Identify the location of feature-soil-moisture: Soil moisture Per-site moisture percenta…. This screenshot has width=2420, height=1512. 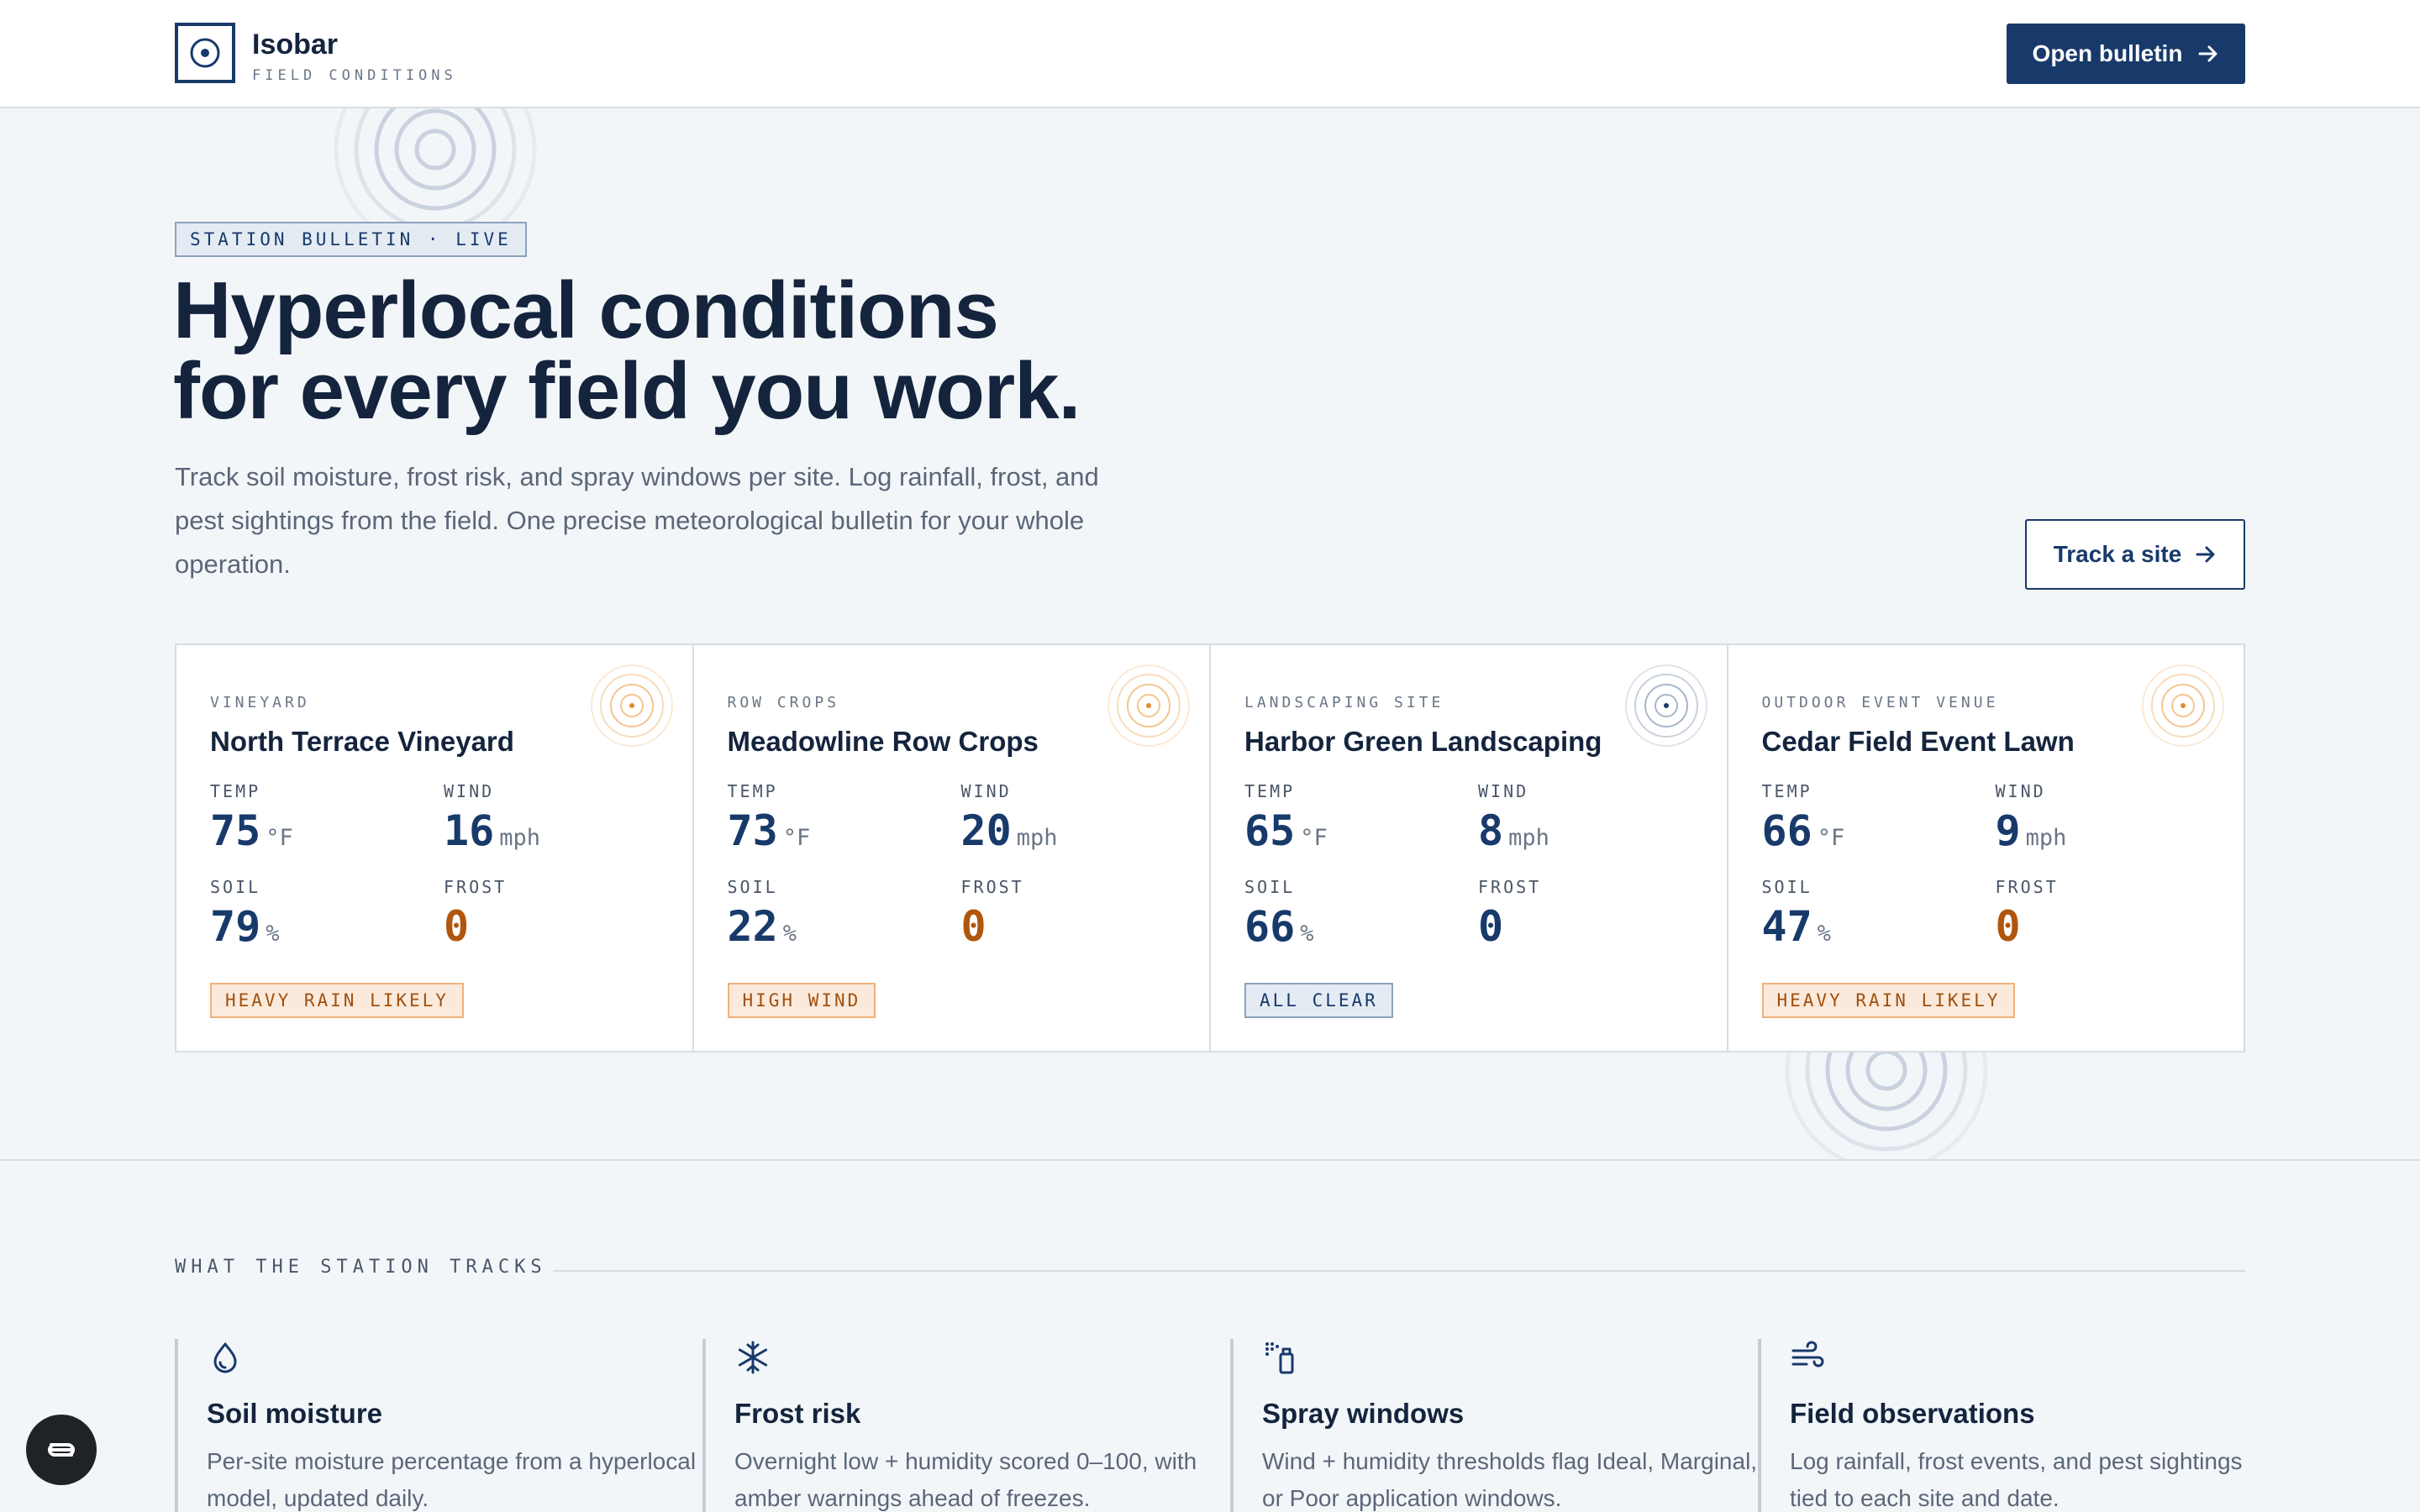
(435, 1425).